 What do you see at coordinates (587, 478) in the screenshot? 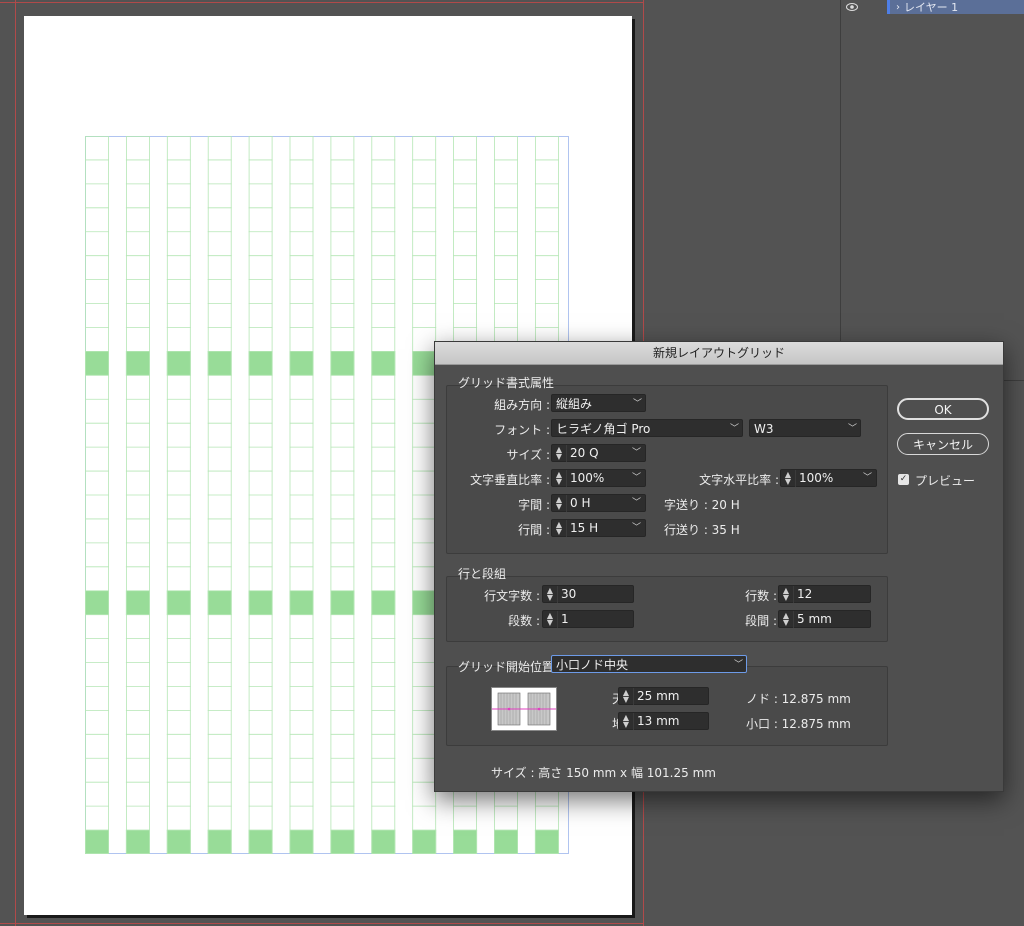
I see `vertical-scale-value: 100%` at bounding box center [587, 478].